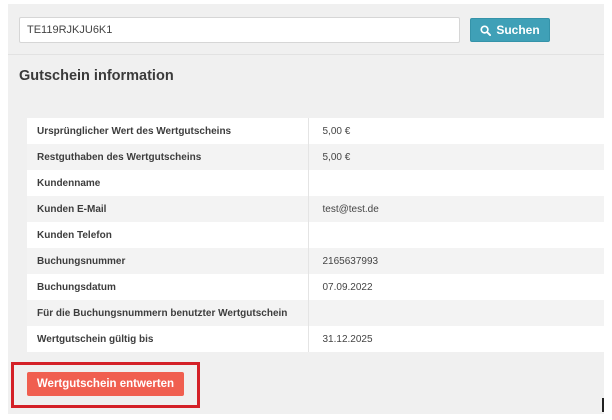  I want to click on table-row: Kunden E-Mail test@test.de, so click(315, 209).